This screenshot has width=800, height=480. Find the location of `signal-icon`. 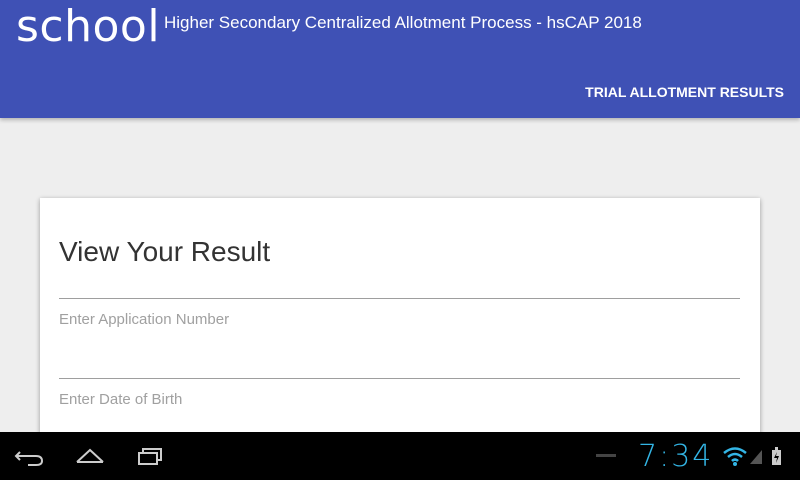

signal-icon is located at coordinates (756, 457).